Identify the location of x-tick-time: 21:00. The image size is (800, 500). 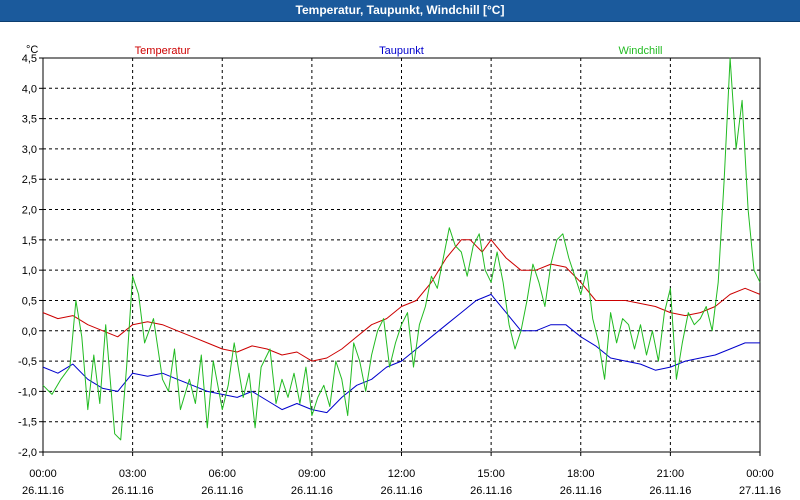
(671, 474).